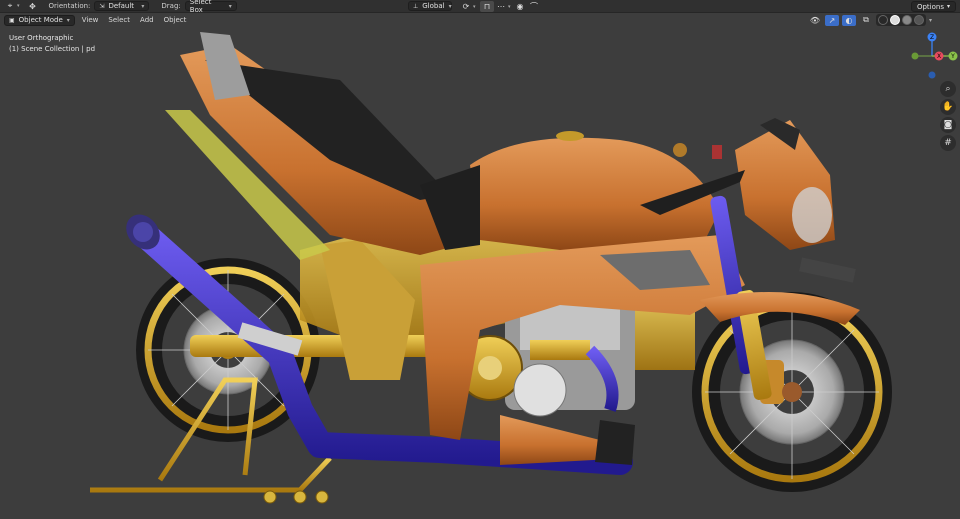 This screenshot has width=960, height=519. I want to click on options-label: Options, so click(930, 6).